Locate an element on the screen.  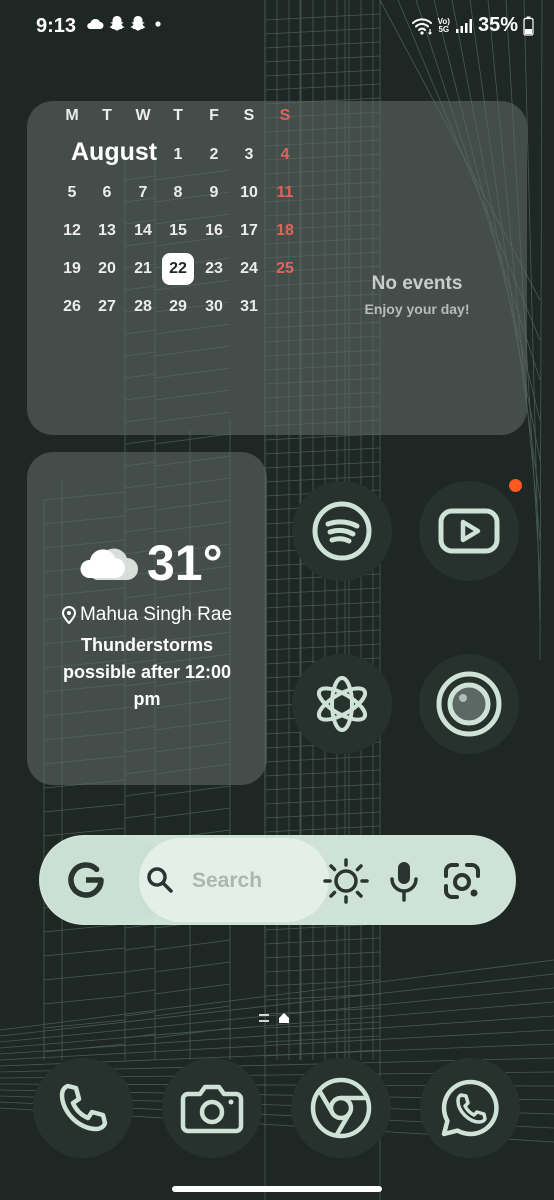
calendar-day: 7 is located at coordinates (143, 193).